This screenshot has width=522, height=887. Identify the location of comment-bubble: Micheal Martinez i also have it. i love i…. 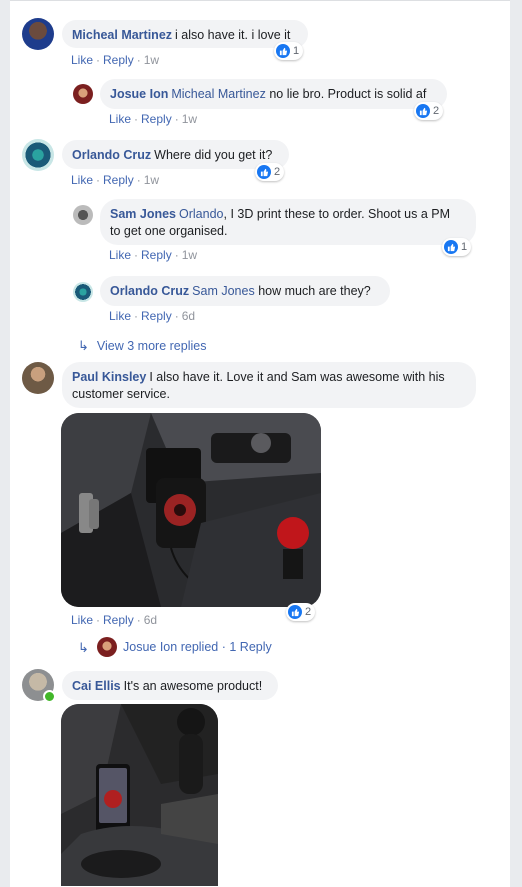
(185, 34).